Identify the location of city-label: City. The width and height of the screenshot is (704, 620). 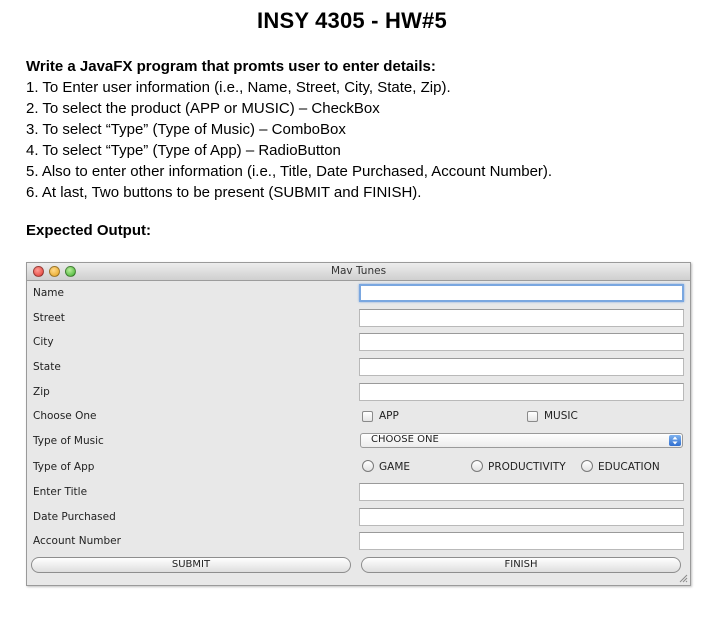
(43, 342).